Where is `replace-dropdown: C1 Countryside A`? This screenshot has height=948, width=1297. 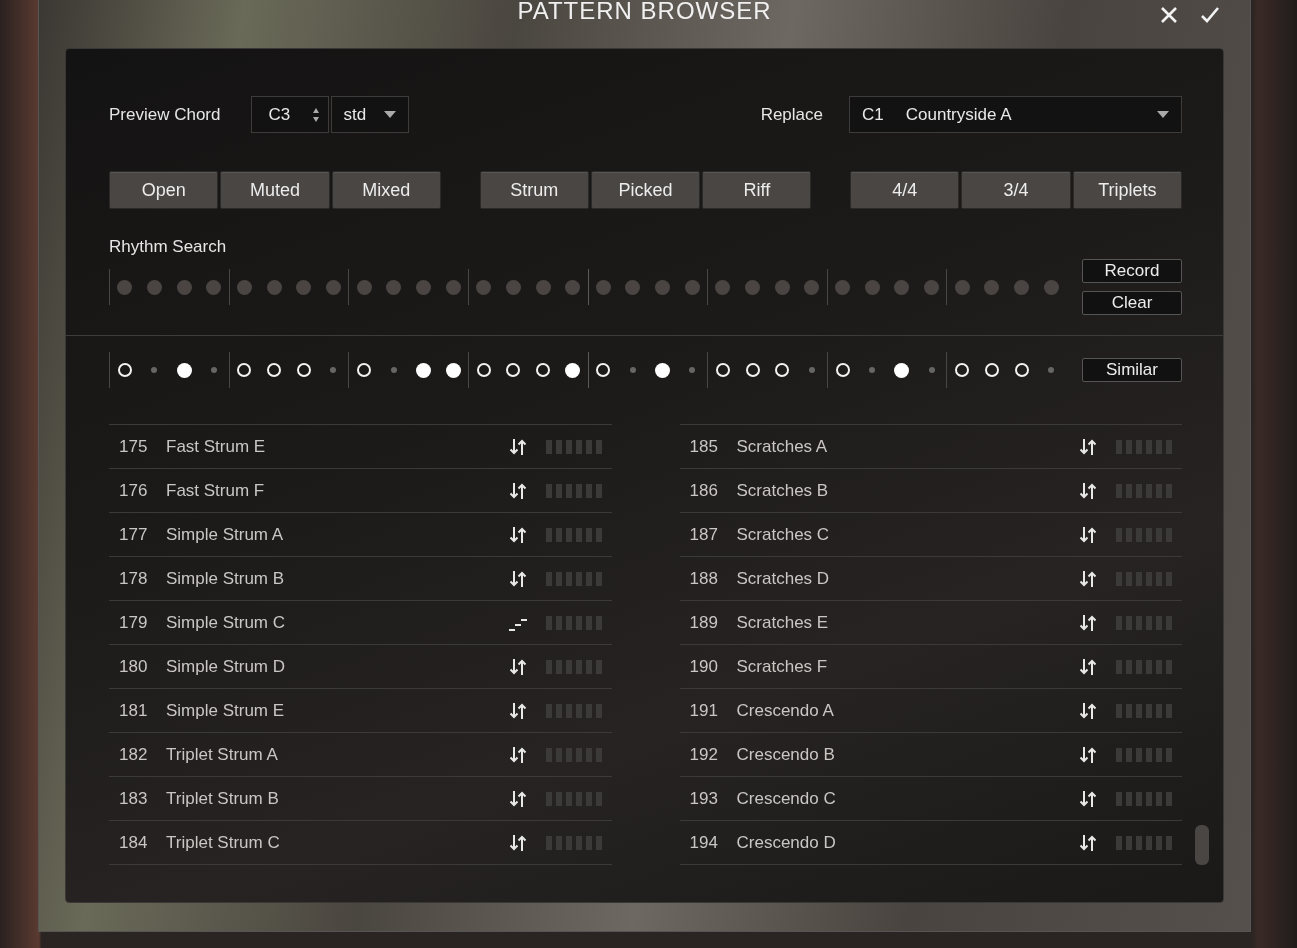
replace-dropdown: C1 Countryside A is located at coordinates (1015, 114).